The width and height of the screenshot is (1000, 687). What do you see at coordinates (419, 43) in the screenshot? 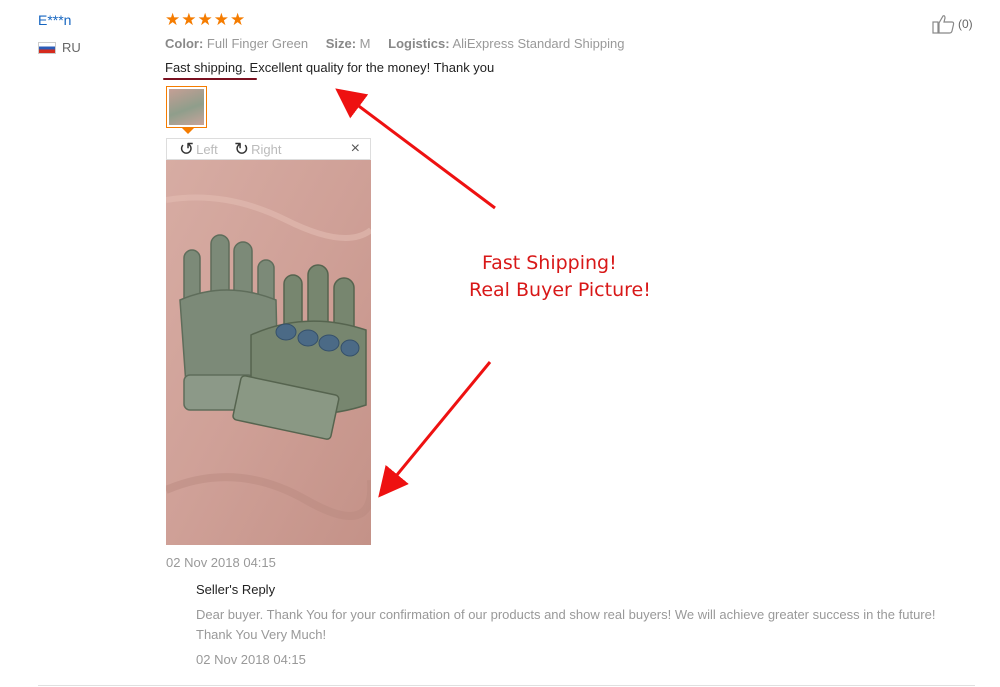
I see `logistics-label: Logistics:` at bounding box center [419, 43].